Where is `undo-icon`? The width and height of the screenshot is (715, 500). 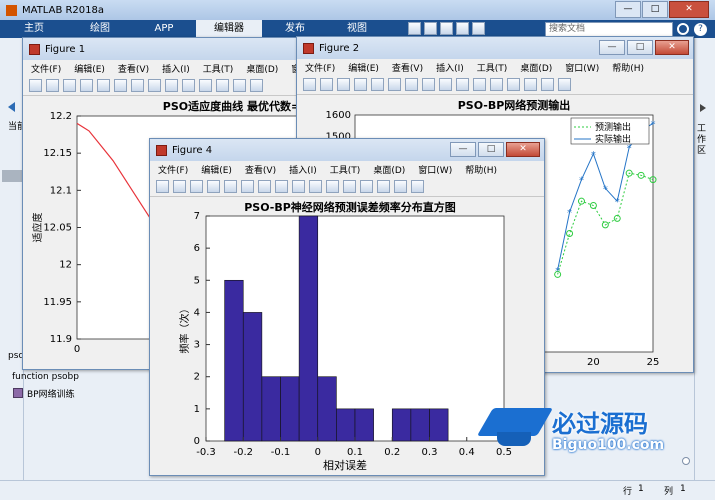
undo-icon is located at coordinates (462, 28).